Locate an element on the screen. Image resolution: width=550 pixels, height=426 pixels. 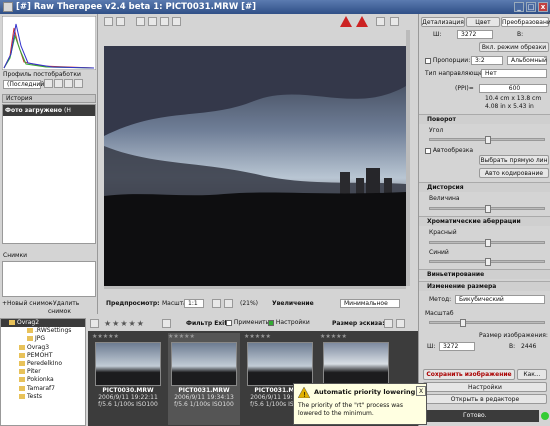
minimize-icon: _ is located at coordinates (519, 7).